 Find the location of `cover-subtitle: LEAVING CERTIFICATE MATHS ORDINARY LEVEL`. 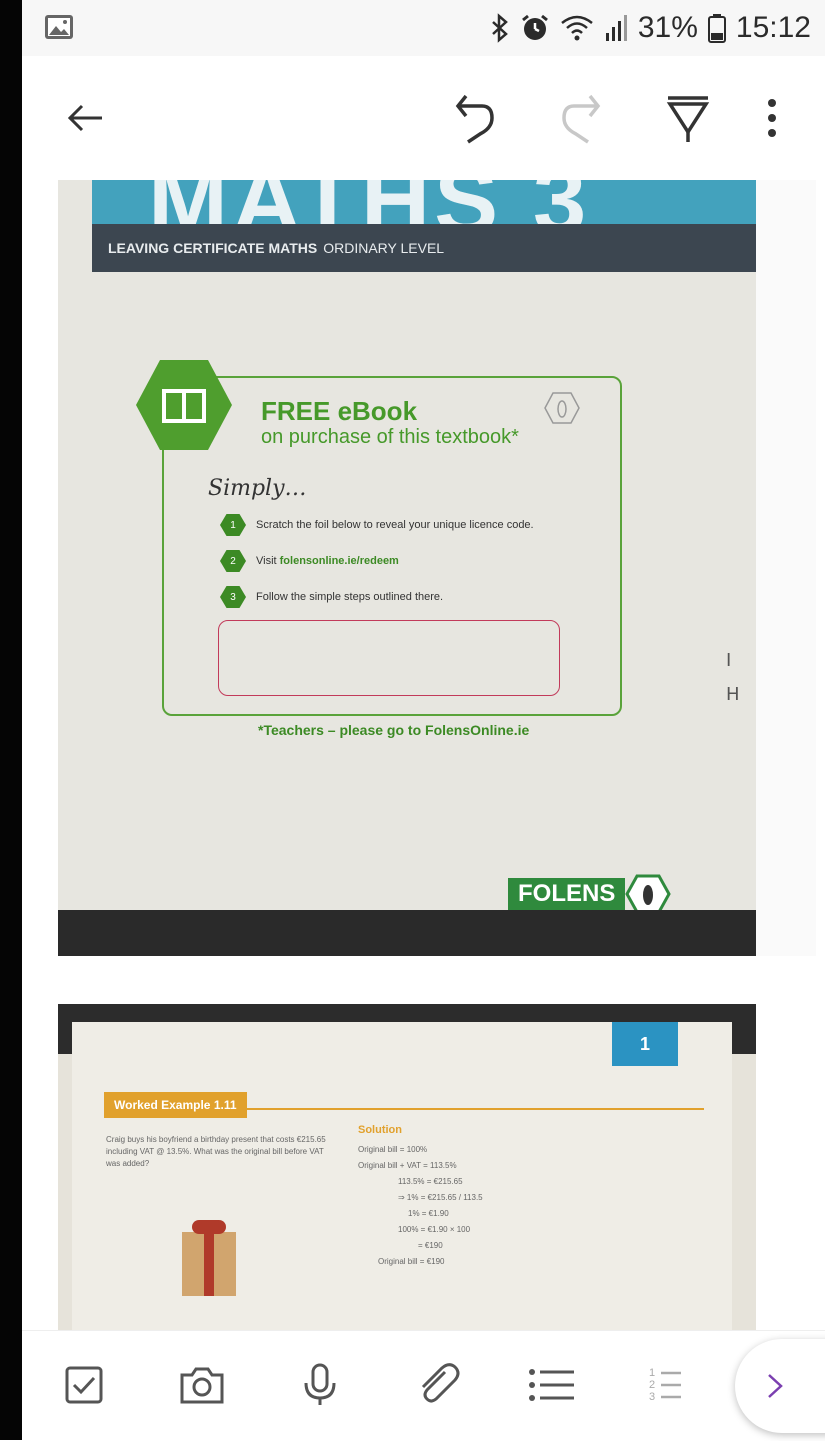

cover-subtitle: LEAVING CERTIFICATE MATHS ORDINARY LEVEL is located at coordinates (424, 248).